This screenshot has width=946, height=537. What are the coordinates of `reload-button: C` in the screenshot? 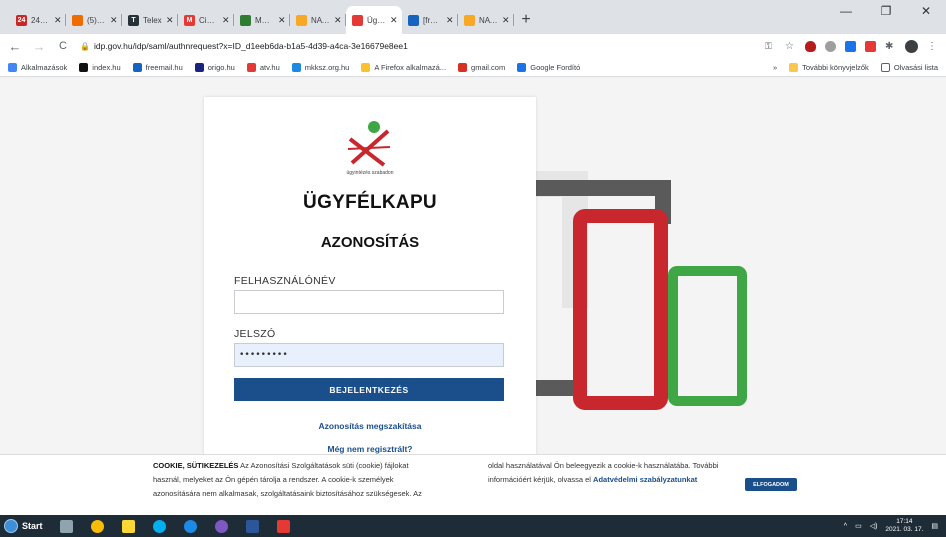 It's located at (63, 46).